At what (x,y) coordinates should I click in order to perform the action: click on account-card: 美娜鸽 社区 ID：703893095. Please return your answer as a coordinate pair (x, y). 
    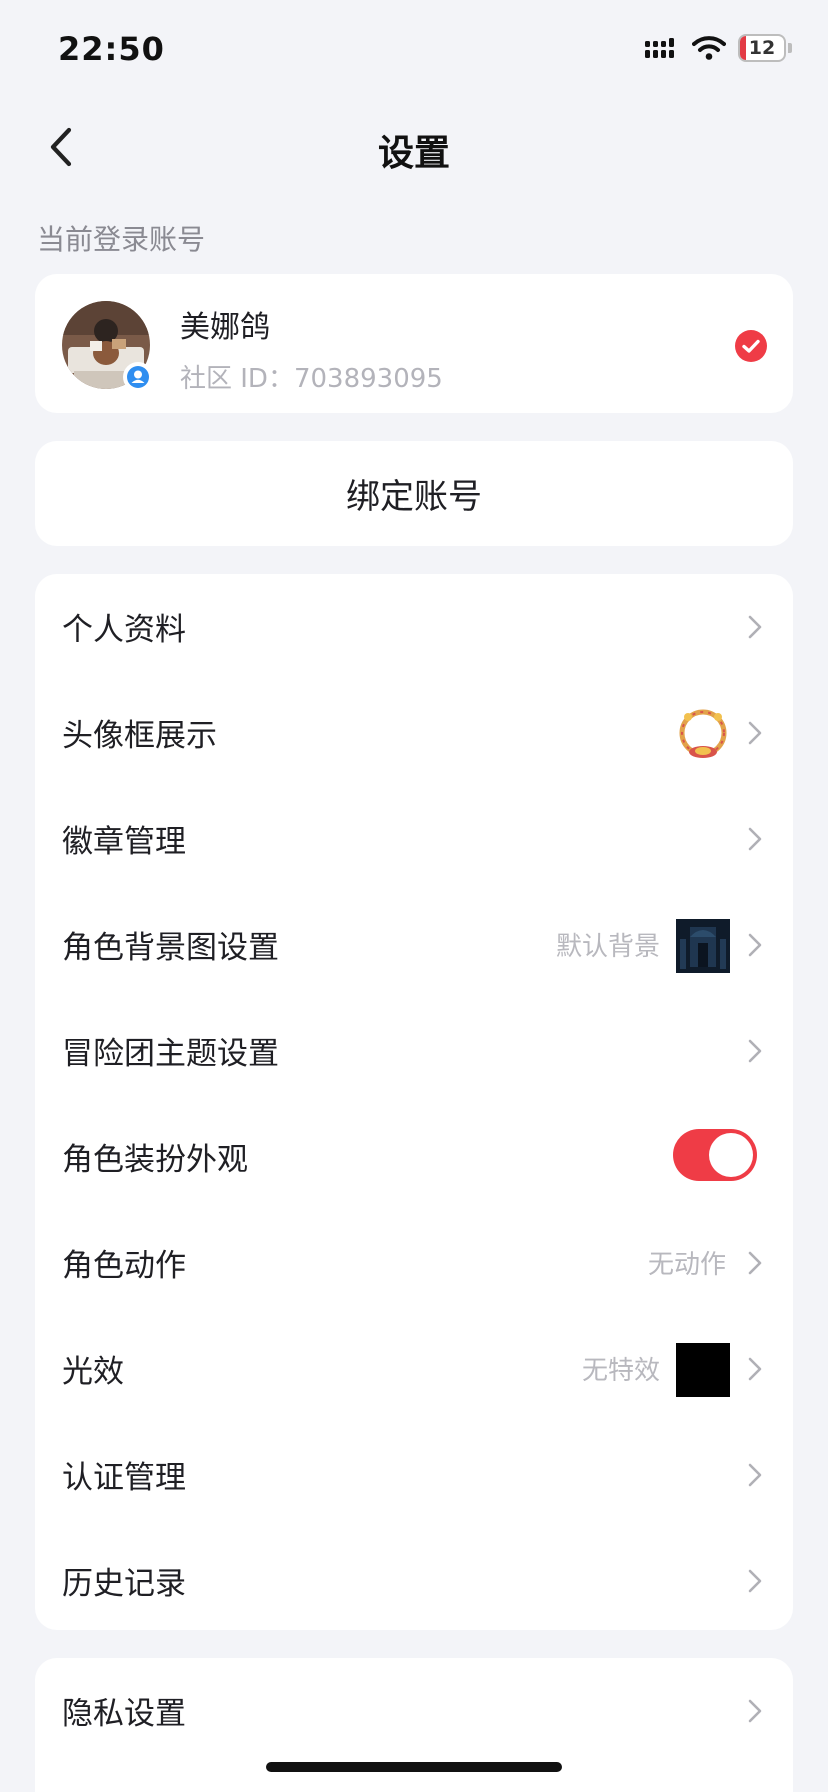
    Looking at the image, I should click on (414, 343).